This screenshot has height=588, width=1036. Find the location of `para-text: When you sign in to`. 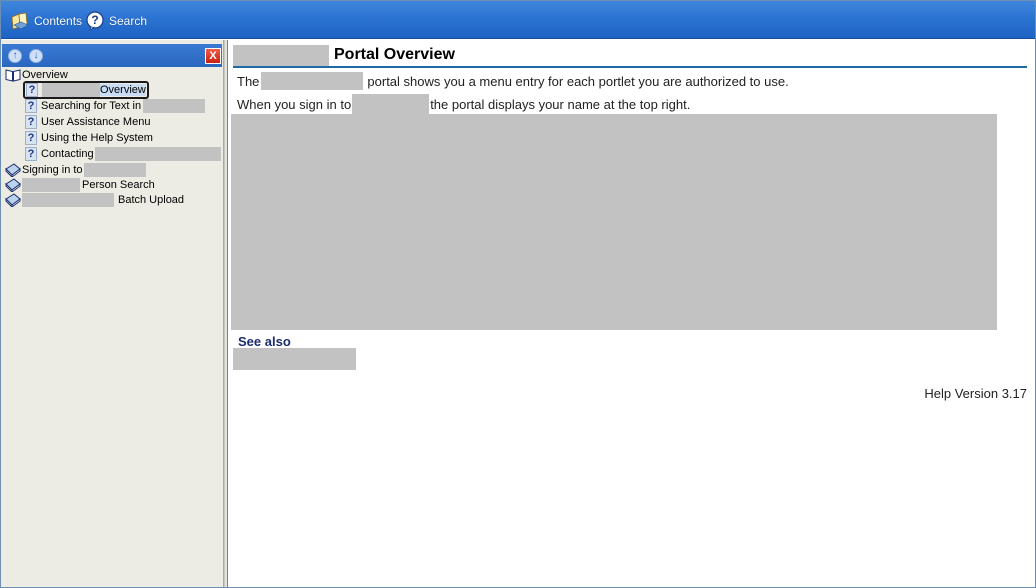

para-text: When you sign in to is located at coordinates (294, 104).